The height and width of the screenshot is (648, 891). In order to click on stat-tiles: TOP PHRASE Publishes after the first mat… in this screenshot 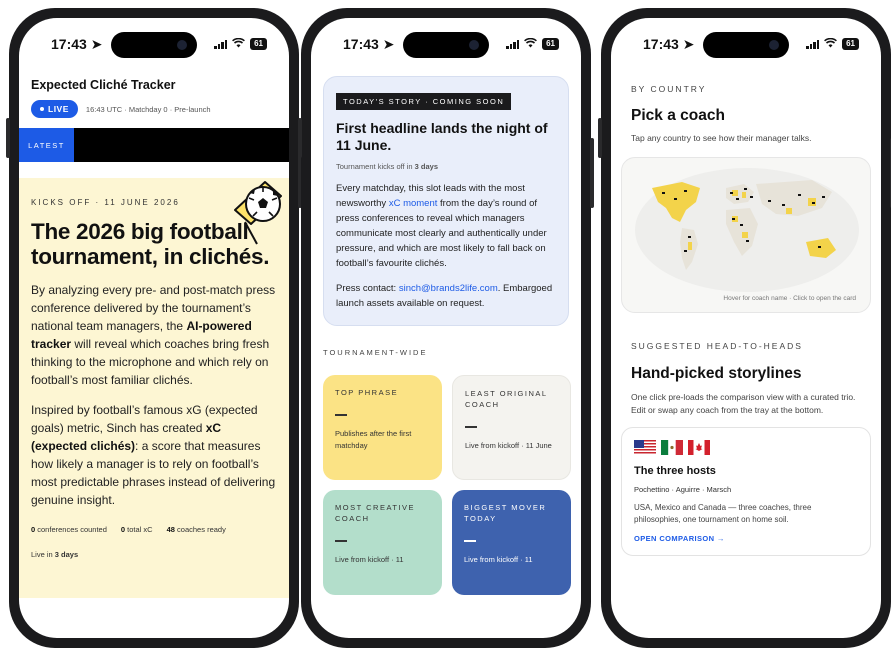, I will do `click(446, 485)`.